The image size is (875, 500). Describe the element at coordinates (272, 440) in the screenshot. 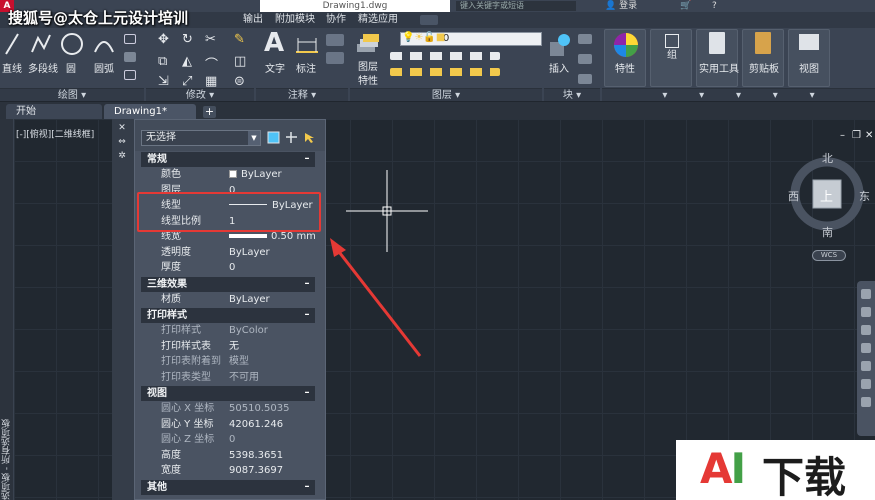

I see `property-value: 0` at that location.